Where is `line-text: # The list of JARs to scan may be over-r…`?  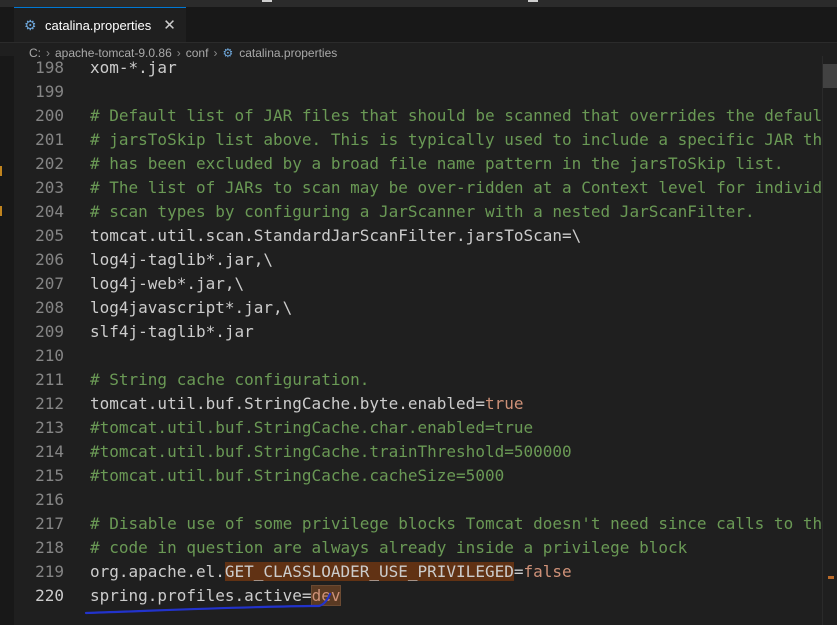
line-text: # The list of JARs to scan may be over-r… is located at coordinates (463, 188).